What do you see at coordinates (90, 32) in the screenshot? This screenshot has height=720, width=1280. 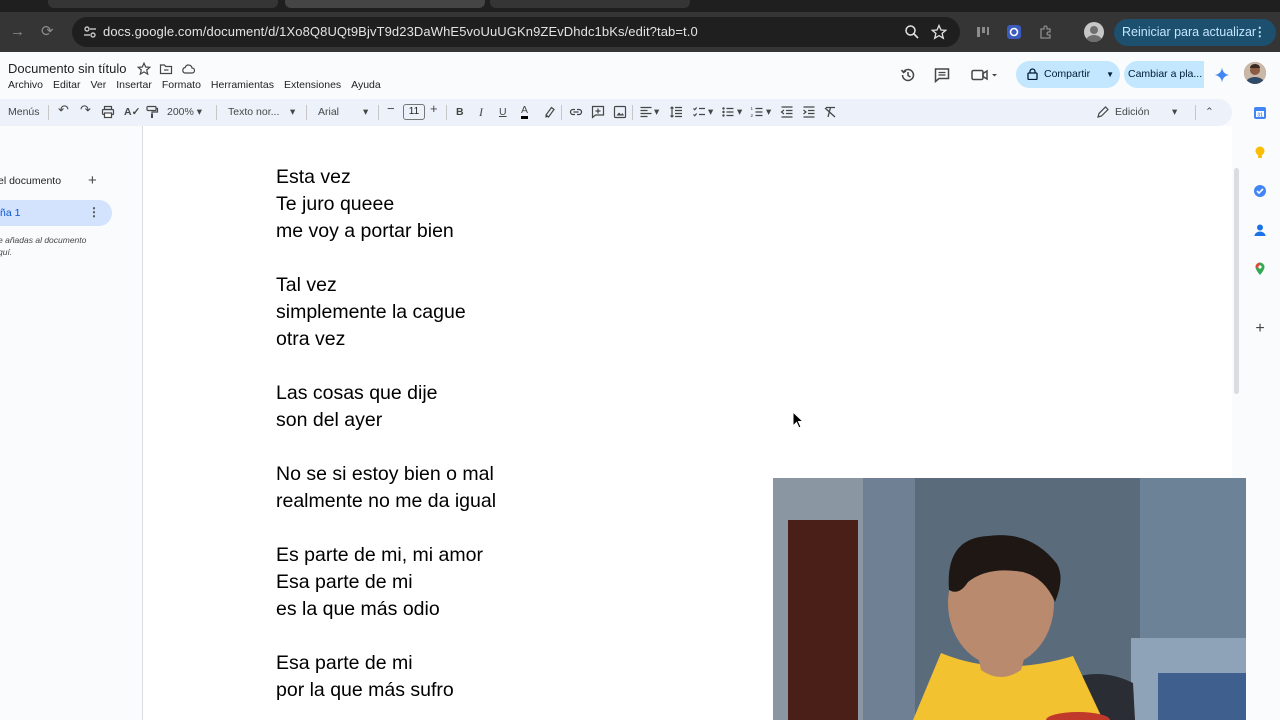 I see `tune-icon` at bounding box center [90, 32].